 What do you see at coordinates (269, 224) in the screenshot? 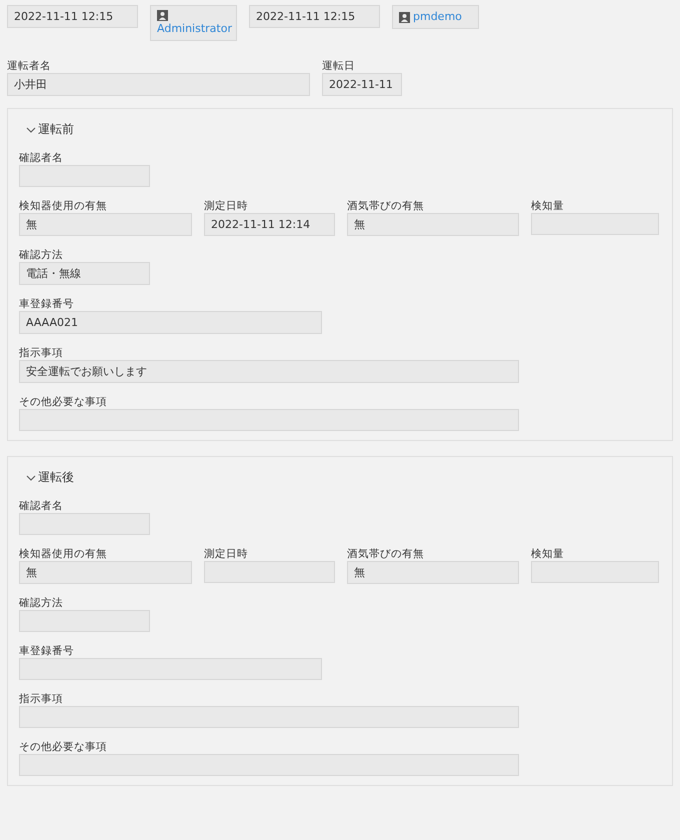
I see `readonly-field: 2022-11-11 12:14` at bounding box center [269, 224].